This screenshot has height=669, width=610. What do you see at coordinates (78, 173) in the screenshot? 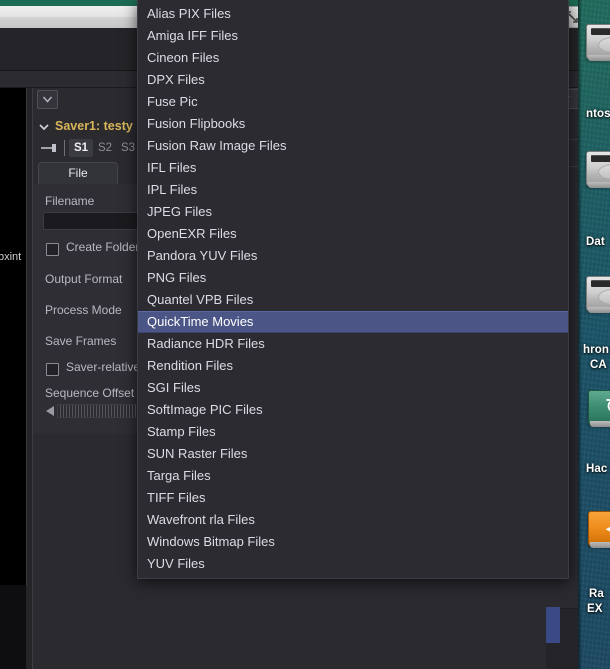
I see `tab-file: File` at bounding box center [78, 173].